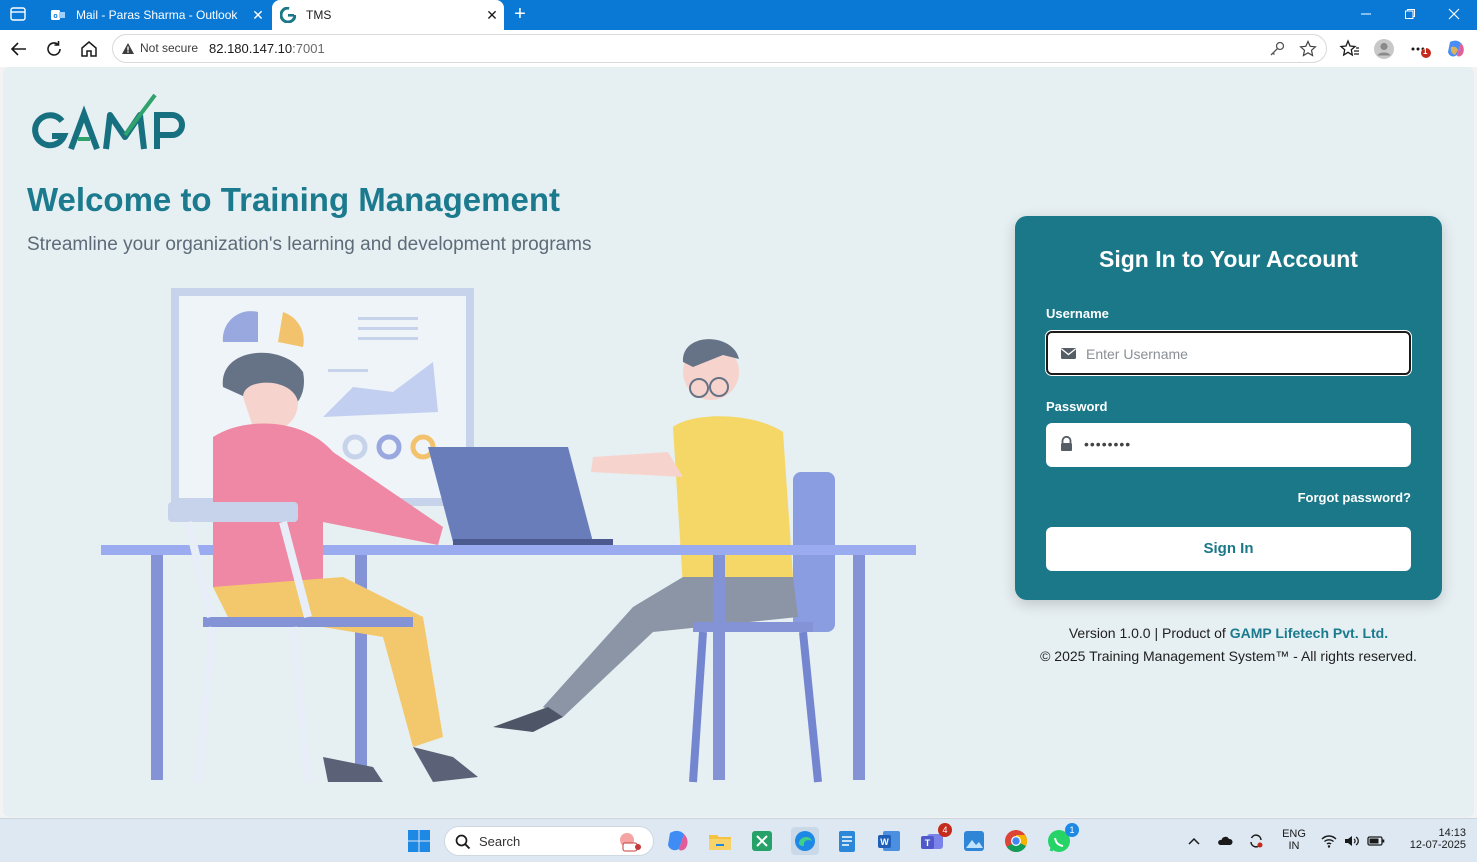  What do you see at coordinates (1384, 49) in the screenshot?
I see `profile-avatar-icon` at bounding box center [1384, 49].